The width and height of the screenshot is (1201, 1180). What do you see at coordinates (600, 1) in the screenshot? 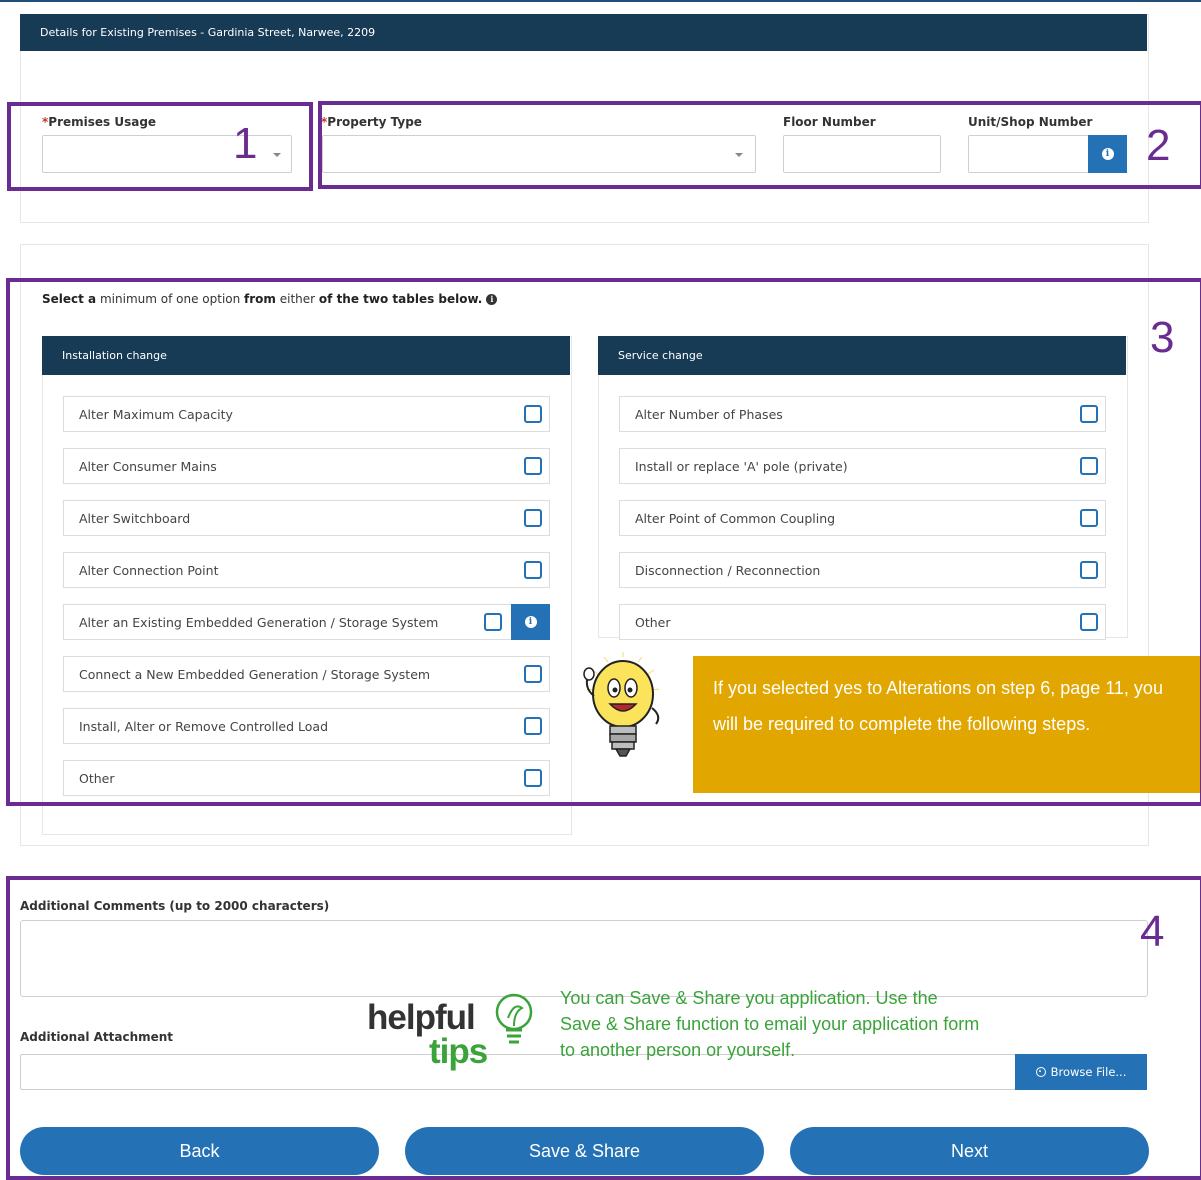
I see `top-accent-line` at bounding box center [600, 1].